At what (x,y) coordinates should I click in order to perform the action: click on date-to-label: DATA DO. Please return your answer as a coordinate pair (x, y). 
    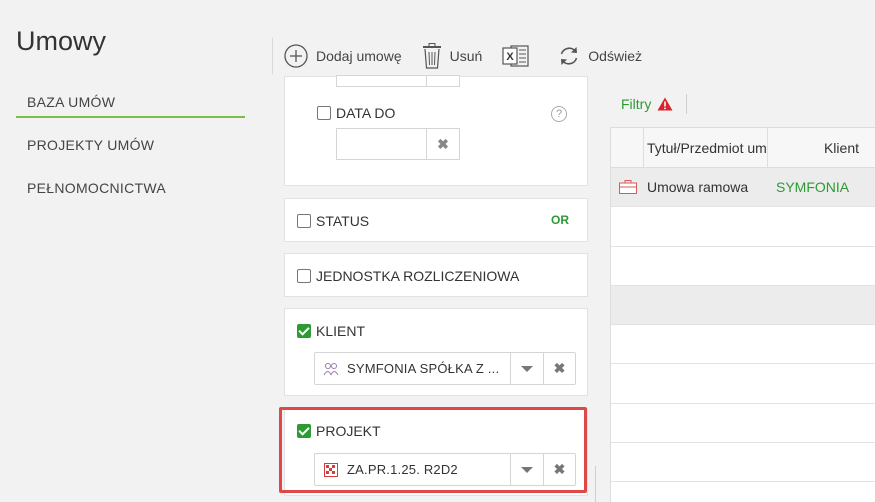
    Looking at the image, I should click on (366, 113).